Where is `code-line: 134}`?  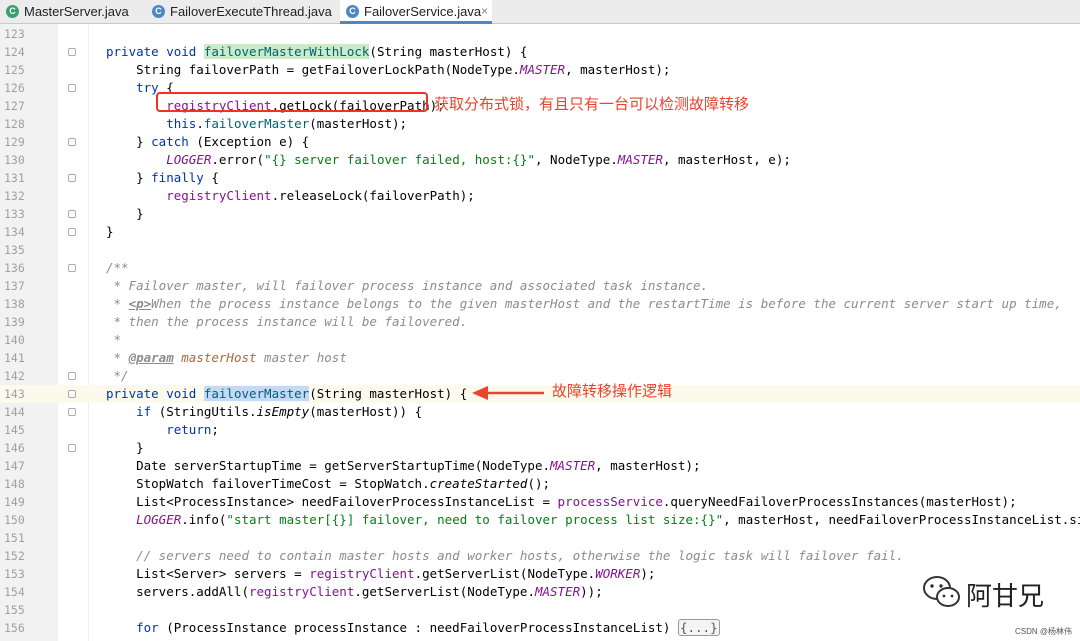 code-line: 134} is located at coordinates (540, 232).